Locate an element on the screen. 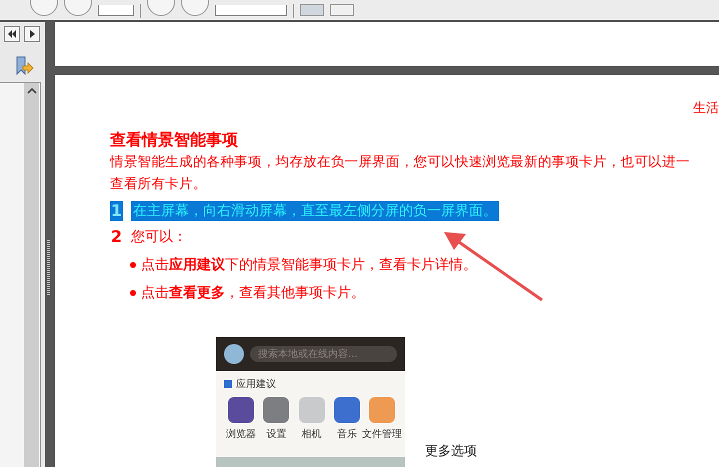 The width and height of the screenshot is (719, 467). running-header: 生活 is located at coordinates (705, 108).